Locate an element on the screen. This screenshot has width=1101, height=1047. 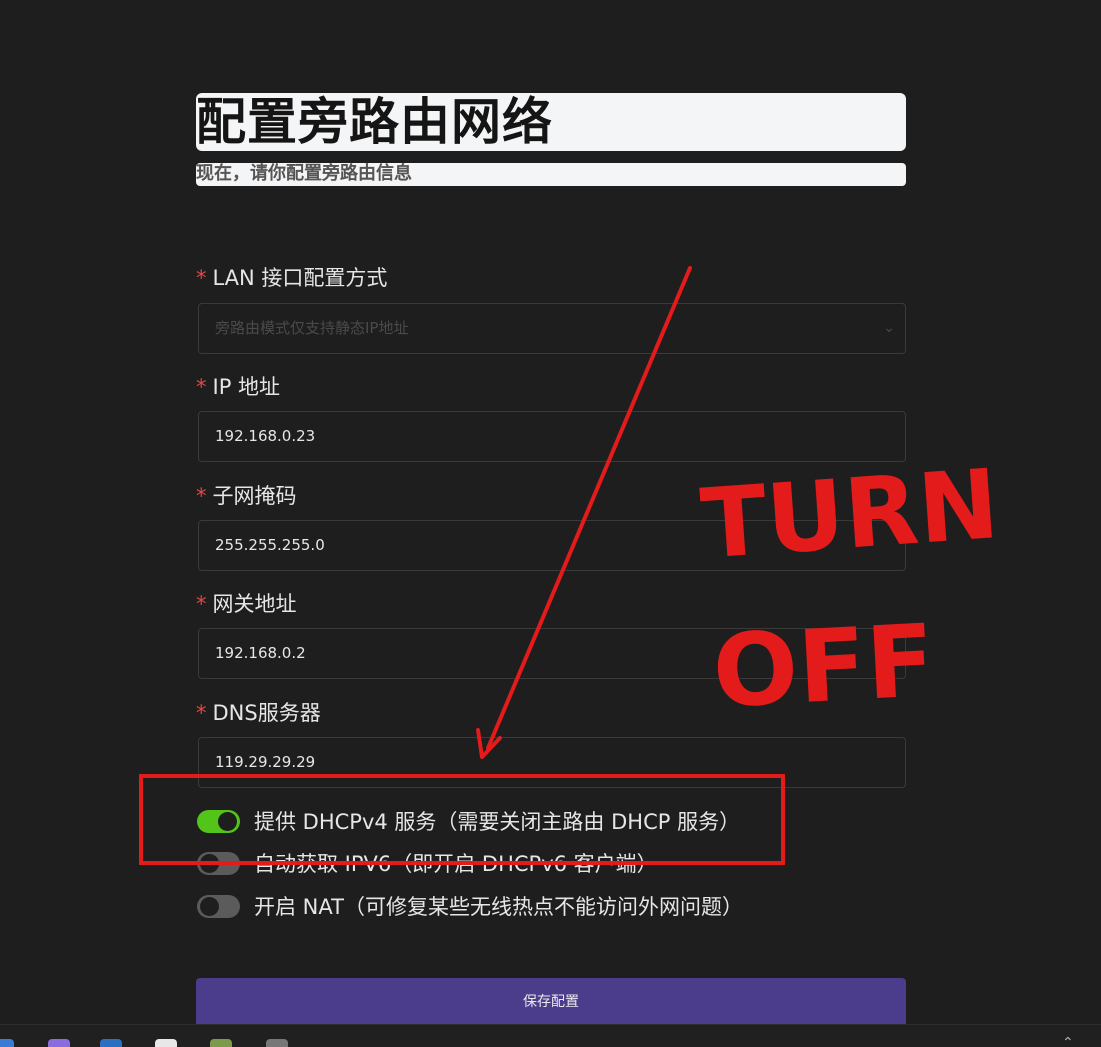
tray-chevron-icon: ⌃ is located at coordinates (1068, 1041).